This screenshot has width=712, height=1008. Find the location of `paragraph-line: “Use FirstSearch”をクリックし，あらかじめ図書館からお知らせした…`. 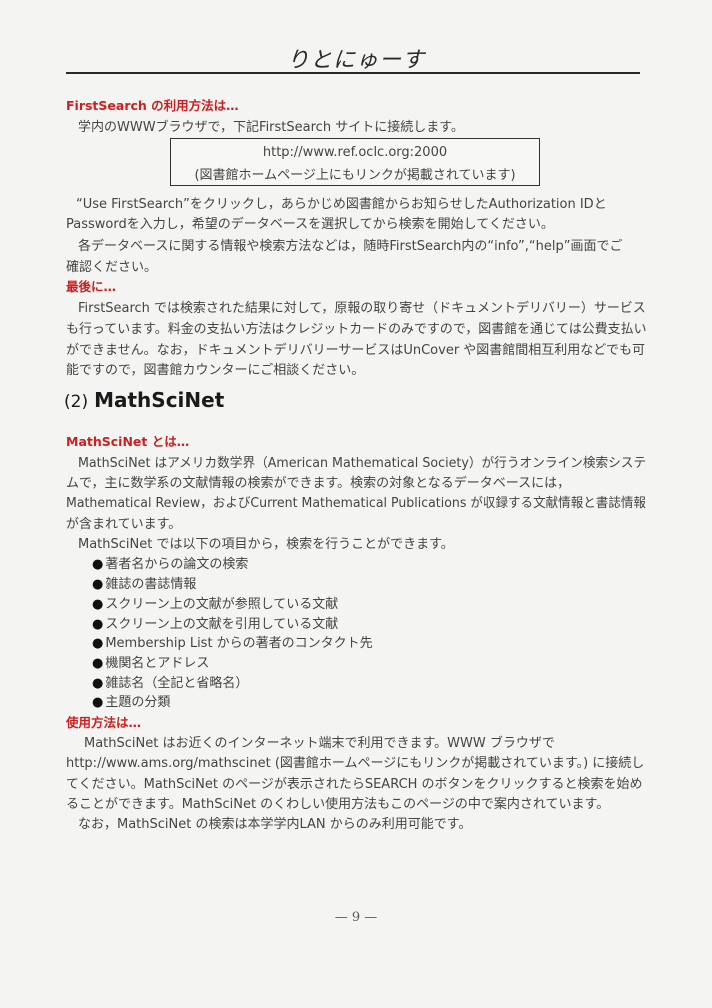

paragraph-line: “Use FirstSearch”をクリックし，あらかじめ図書館からお知らせした… is located at coordinates (341, 204).